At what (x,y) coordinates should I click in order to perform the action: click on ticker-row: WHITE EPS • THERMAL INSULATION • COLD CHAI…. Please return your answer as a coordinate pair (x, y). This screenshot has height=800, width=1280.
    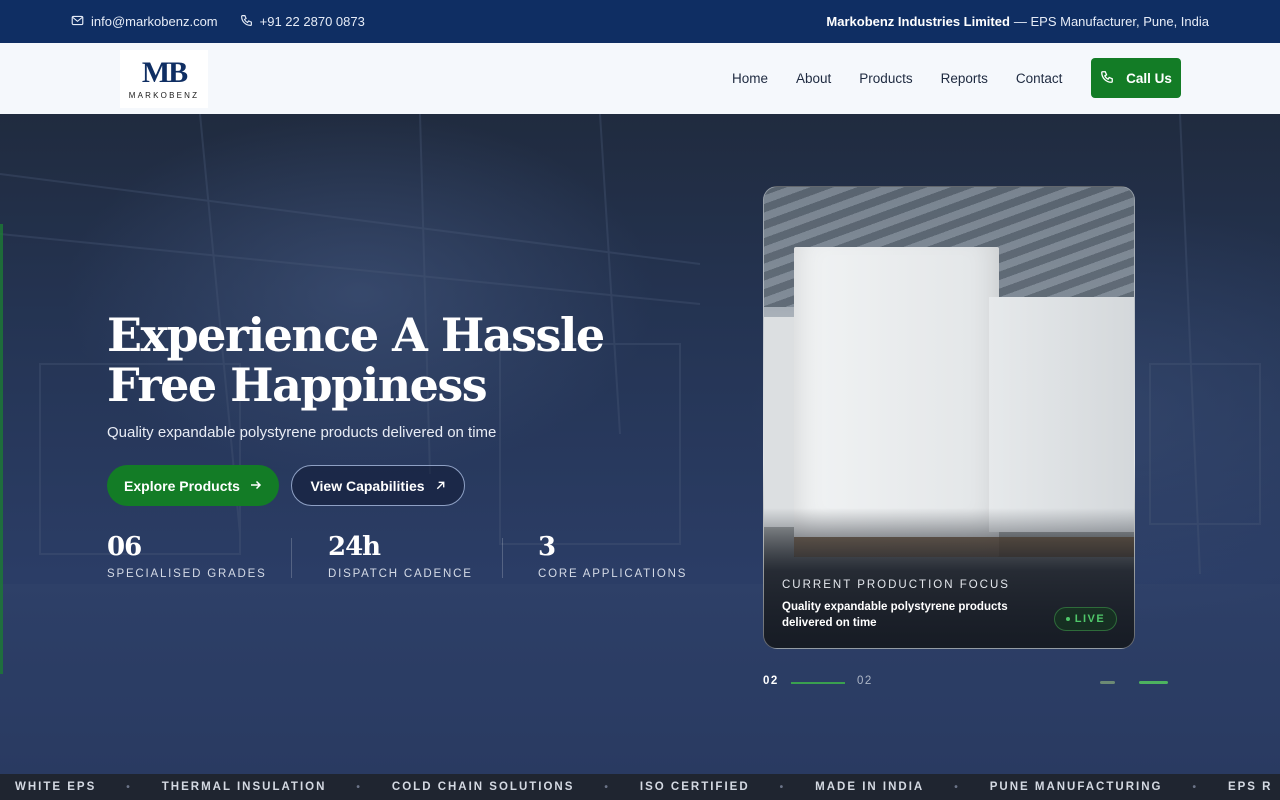
    Looking at the image, I should click on (643, 787).